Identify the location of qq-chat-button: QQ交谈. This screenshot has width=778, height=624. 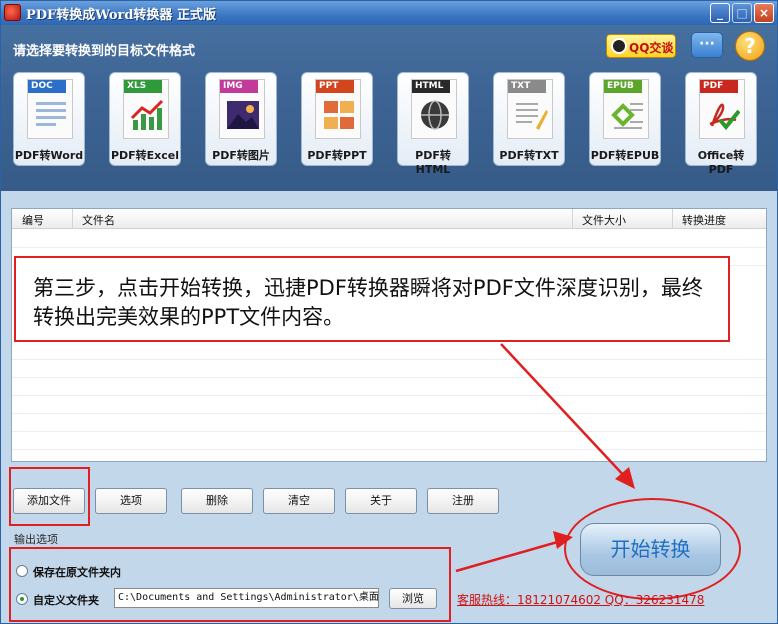
(641, 46).